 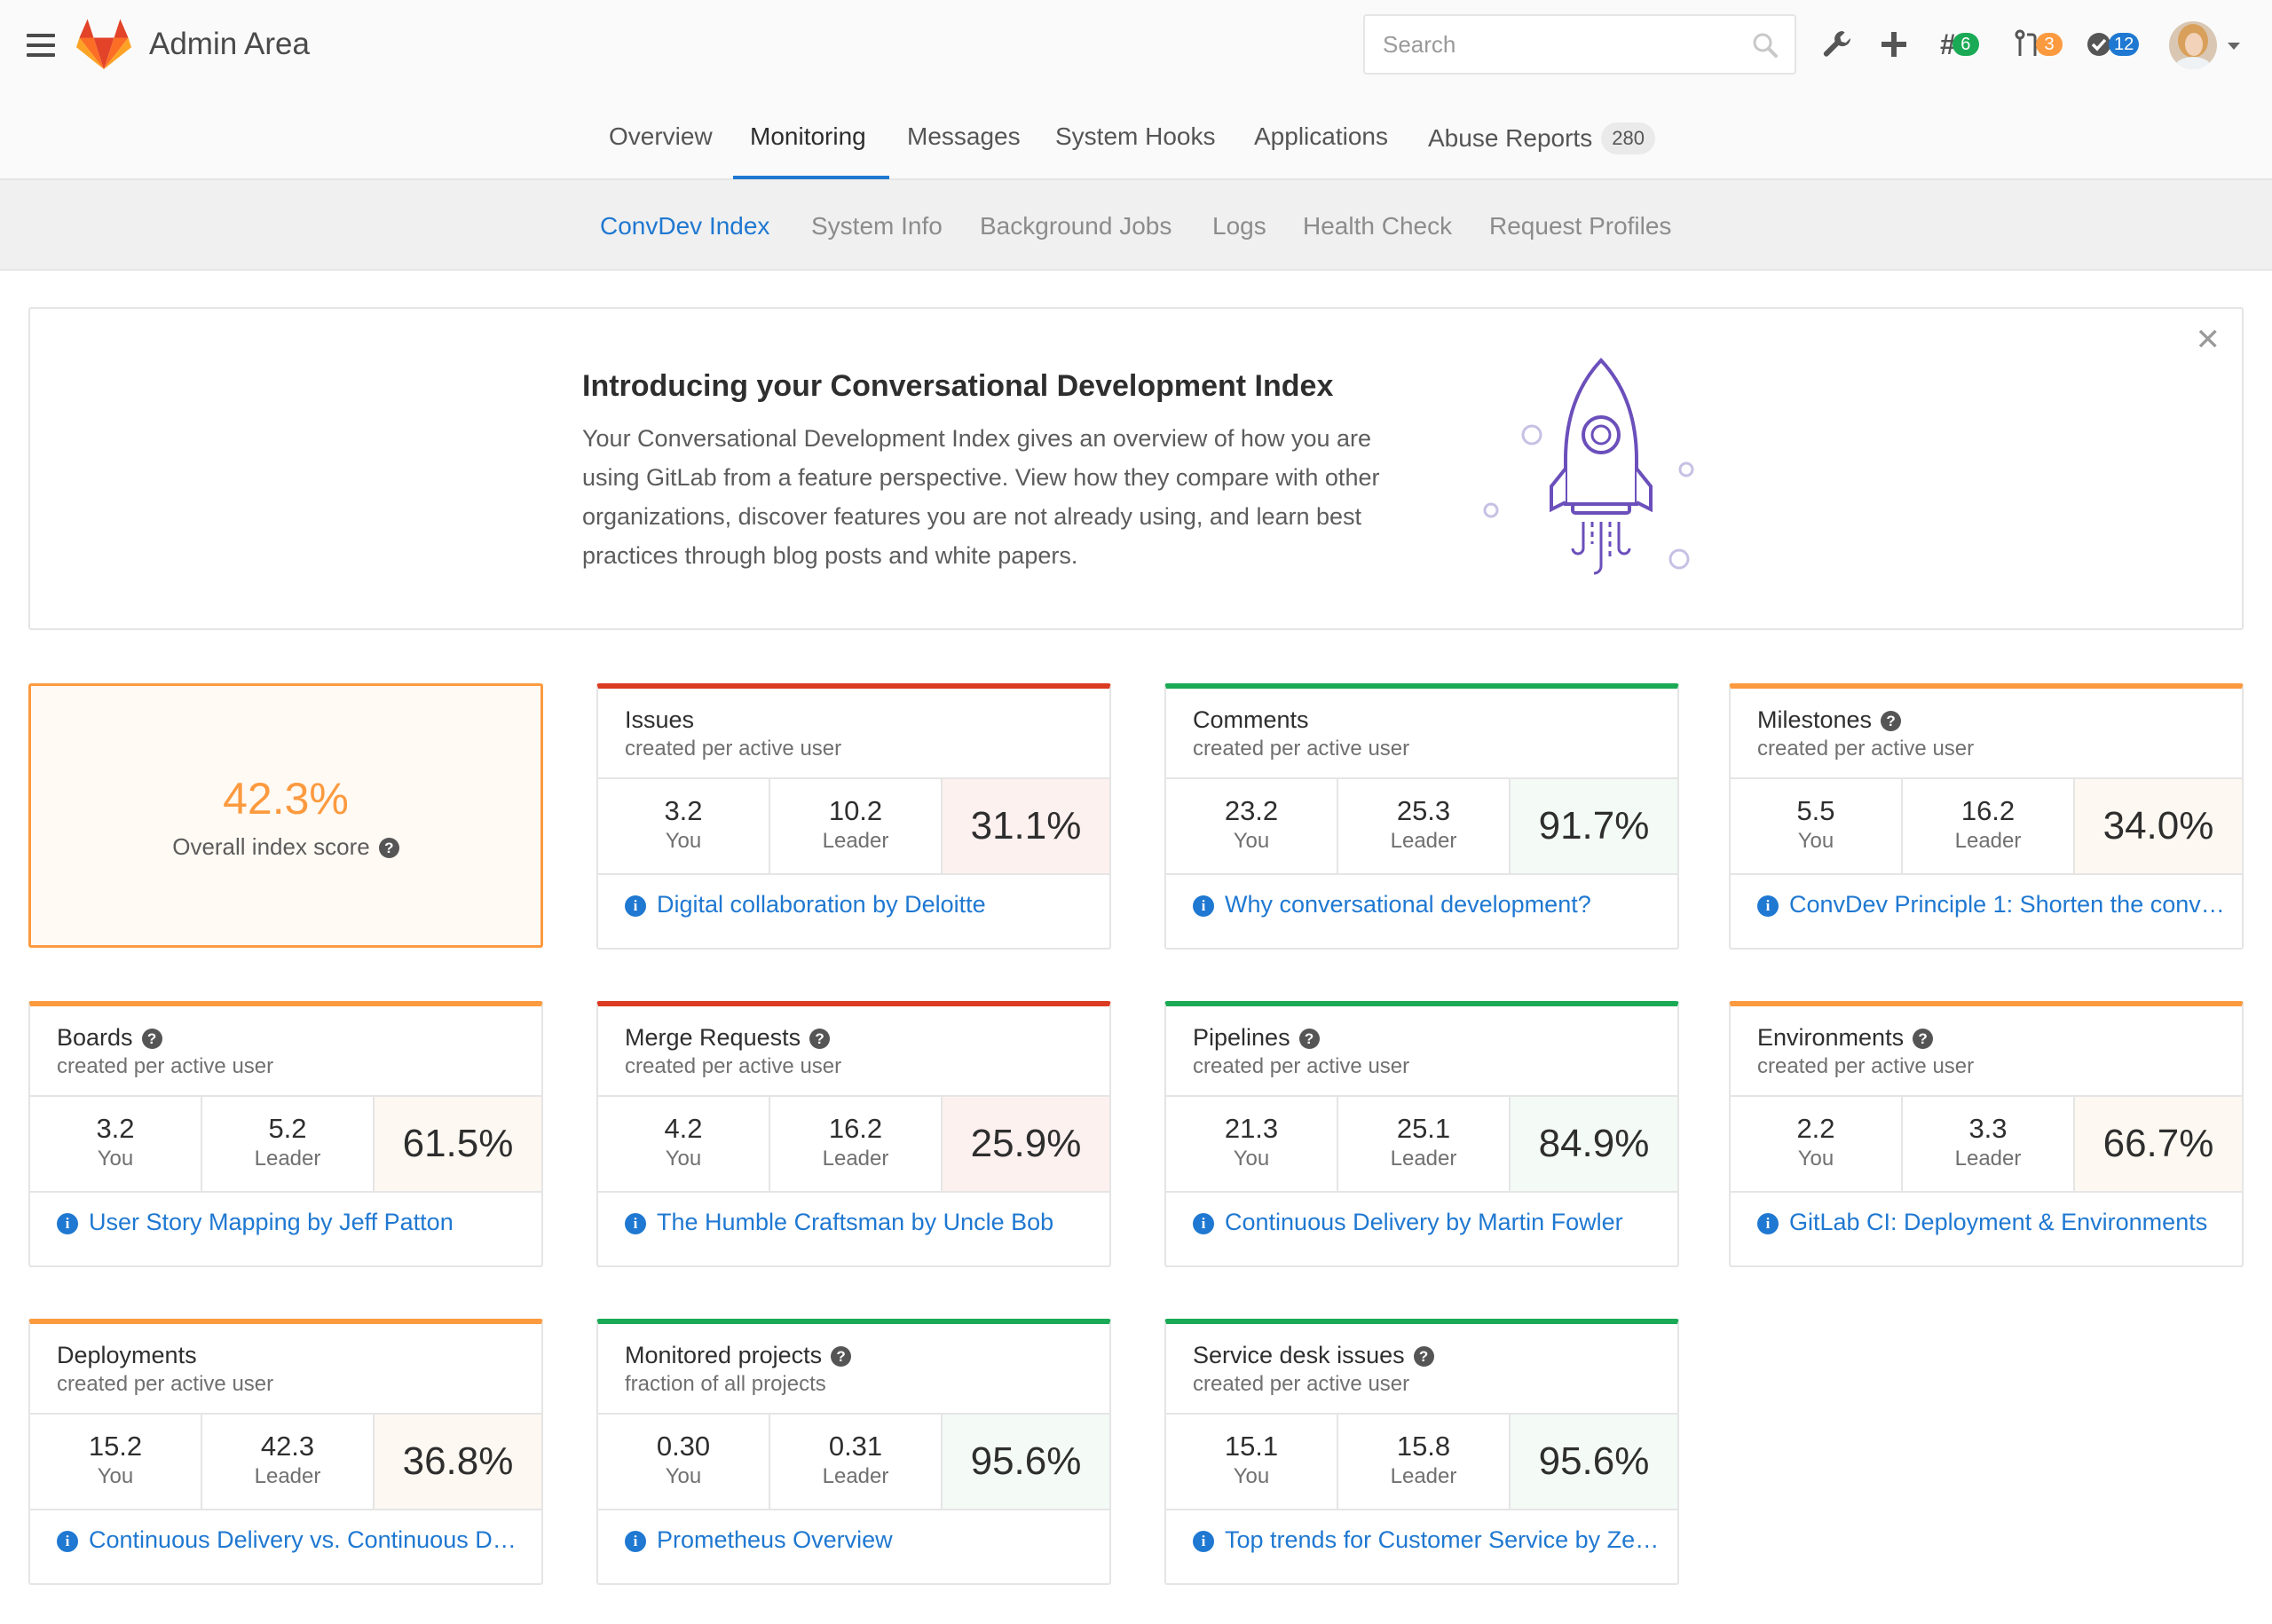 I want to click on best-practice-link: i Prometheus Overview, so click(x=860, y=1540).